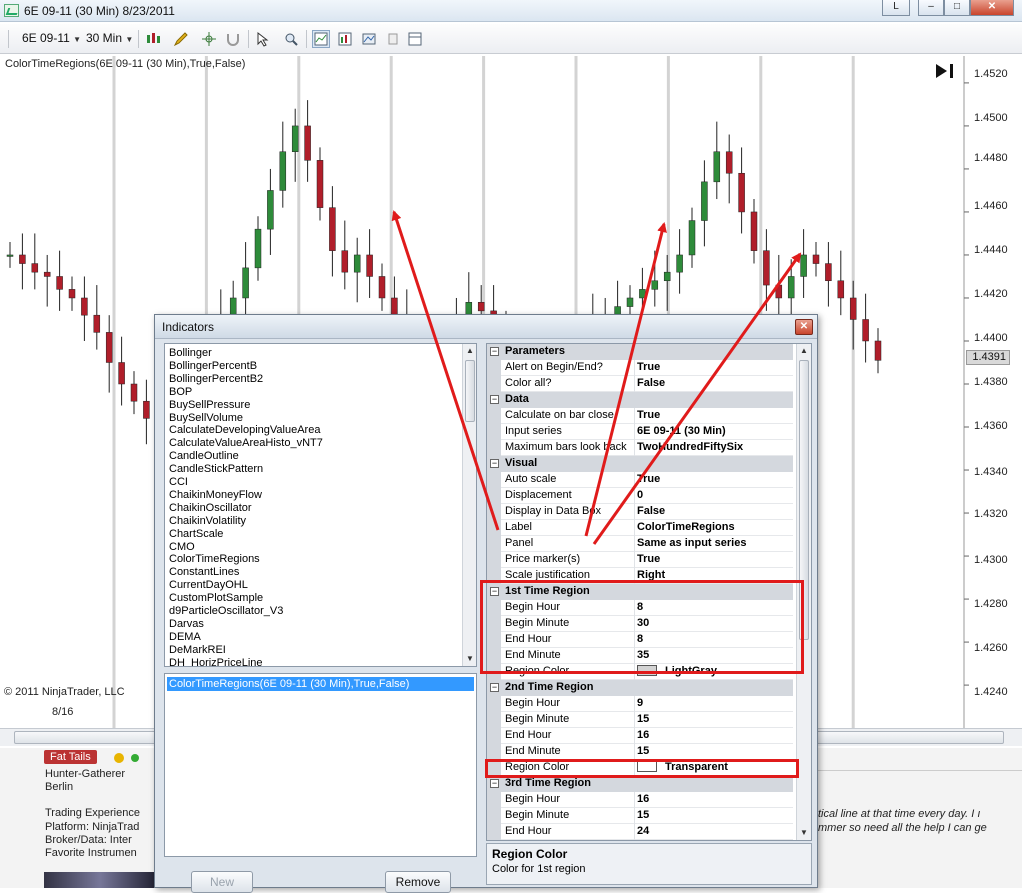 The image size is (1022, 893). Describe the element at coordinates (640, 688) in the screenshot. I see `property-category: −2nd Time Region` at that location.